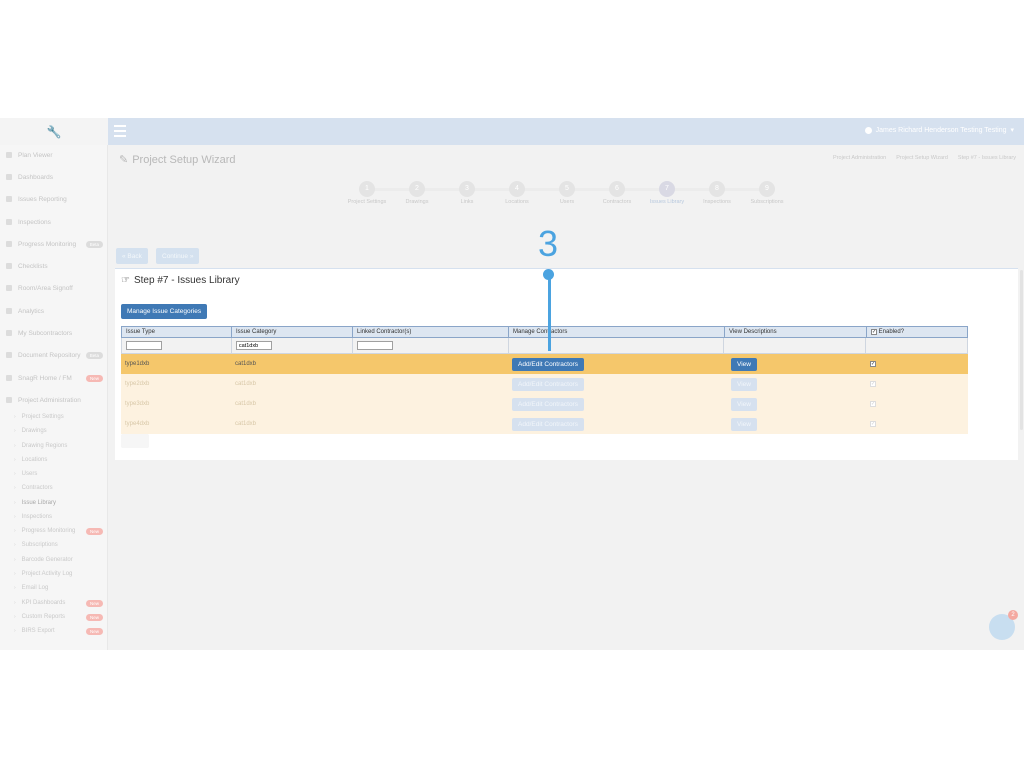  What do you see at coordinates (9, 311) in the screenshot?
I see `bar-chart-icon` at bounding box center [9, 311].